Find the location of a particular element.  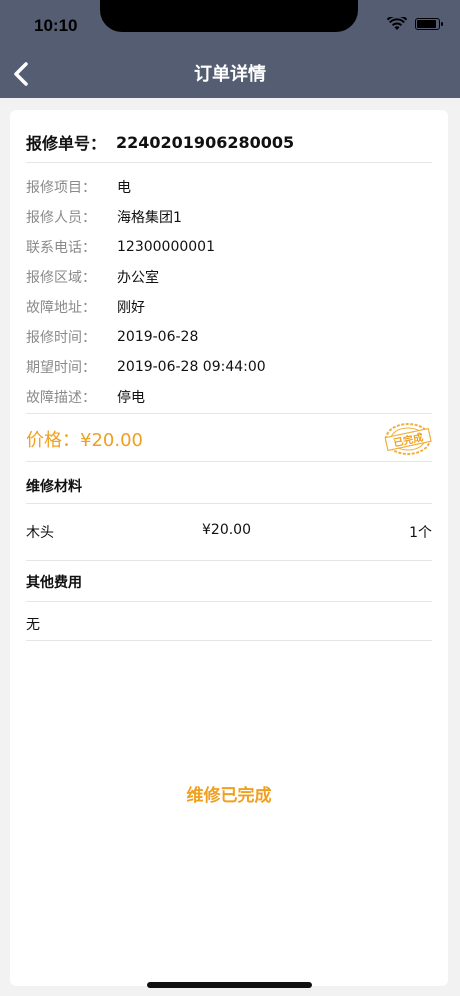

info-label: 报修人员： is located at coordinates (61, 218).